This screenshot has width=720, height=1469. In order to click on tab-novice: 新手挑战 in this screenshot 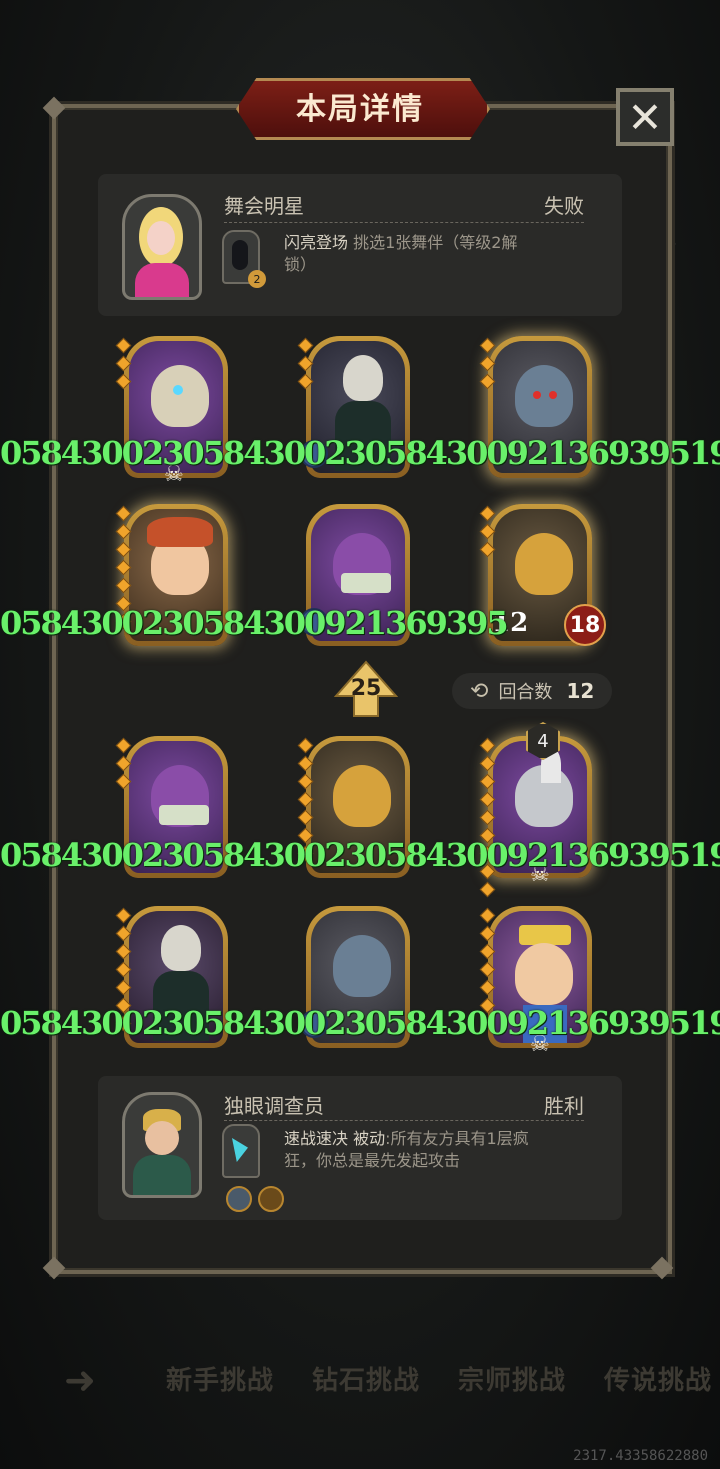, I will do `click(220, 1378)`.